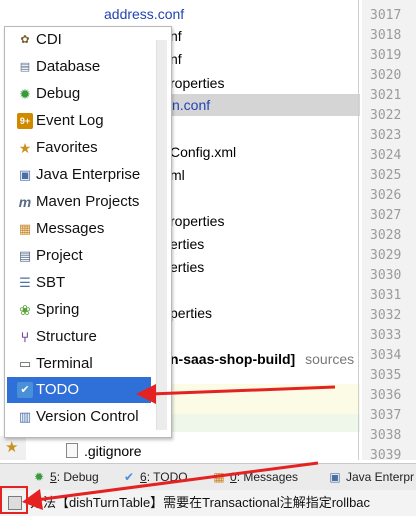 This screenshot has width=416, height=516. What do you see at coordinates (170, 485) in the screenshot?
I see `annotation-arrow-toggle` at bounding box center [170, 485].